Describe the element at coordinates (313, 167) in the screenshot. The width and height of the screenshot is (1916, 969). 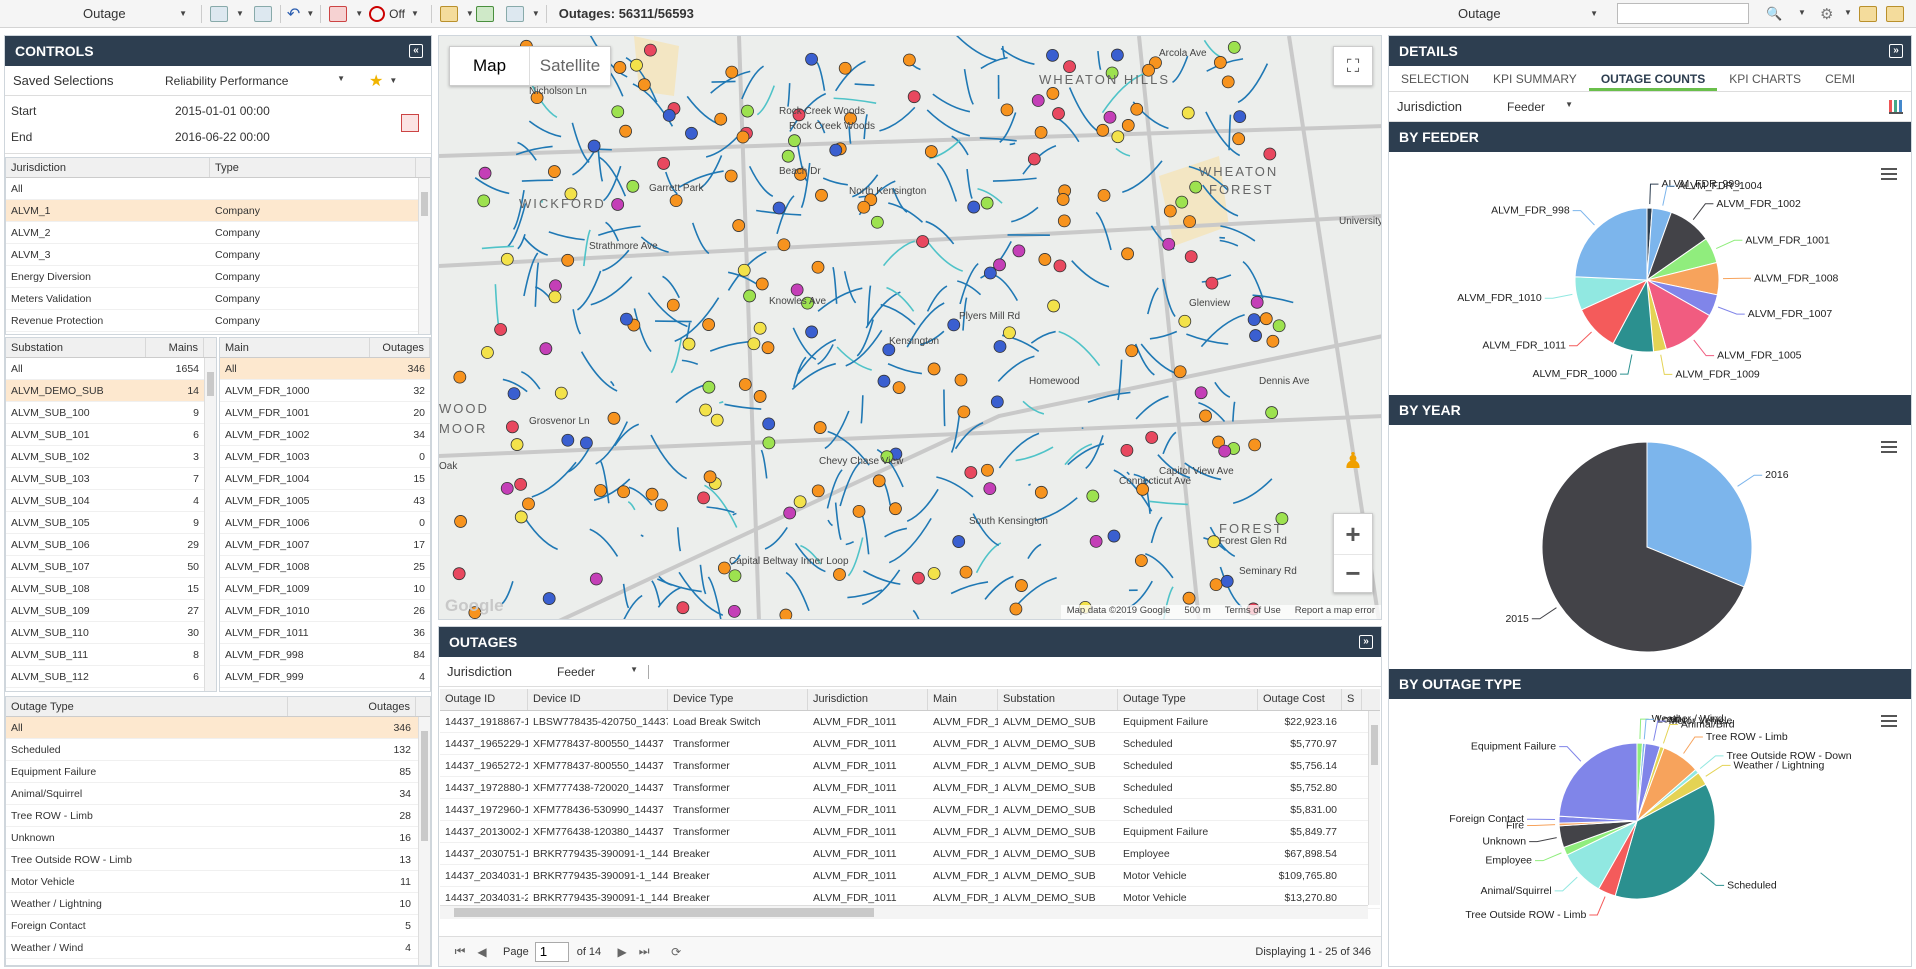
I see `column-header-type: Type` at that location.